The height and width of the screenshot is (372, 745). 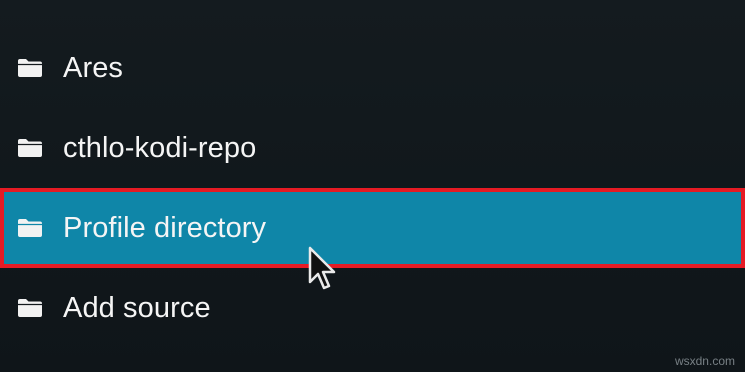 I want to click on source-label: Ares, so click(x=93, y=68).